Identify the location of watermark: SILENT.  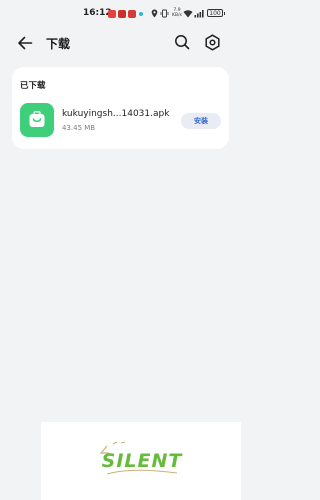
(141, 461).